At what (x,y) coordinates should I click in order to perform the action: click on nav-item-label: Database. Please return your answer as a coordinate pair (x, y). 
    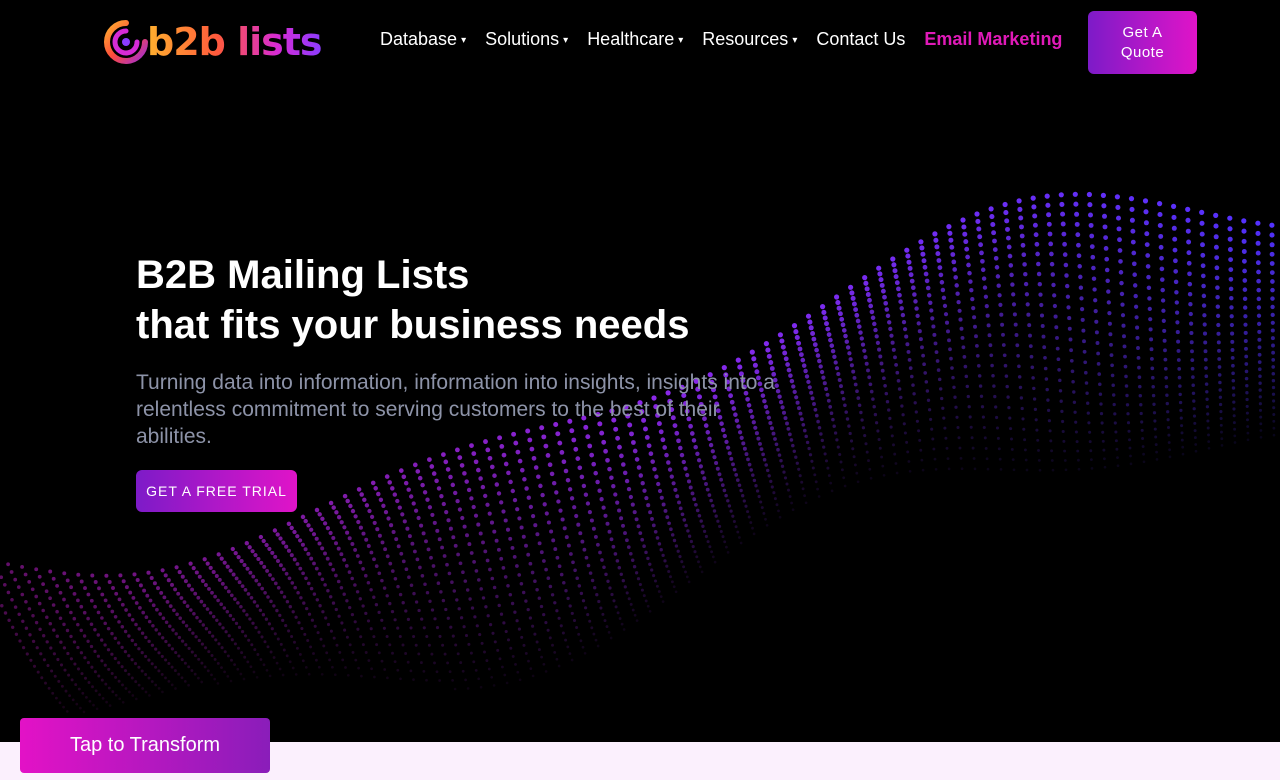
    Looking at the image, I should click on (419, 38).